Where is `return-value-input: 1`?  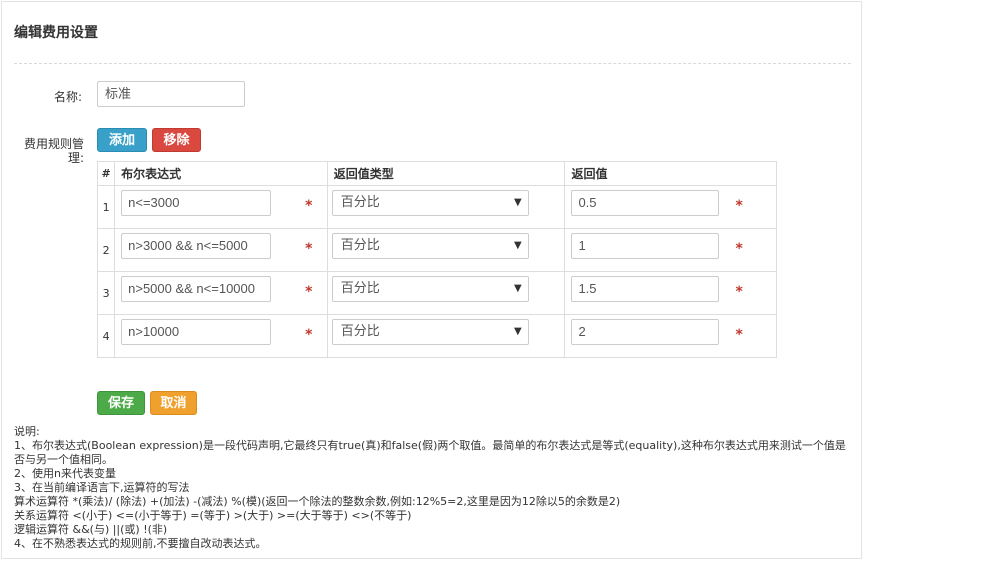
return-value-input: 1 is located at coordinates (645, 246).